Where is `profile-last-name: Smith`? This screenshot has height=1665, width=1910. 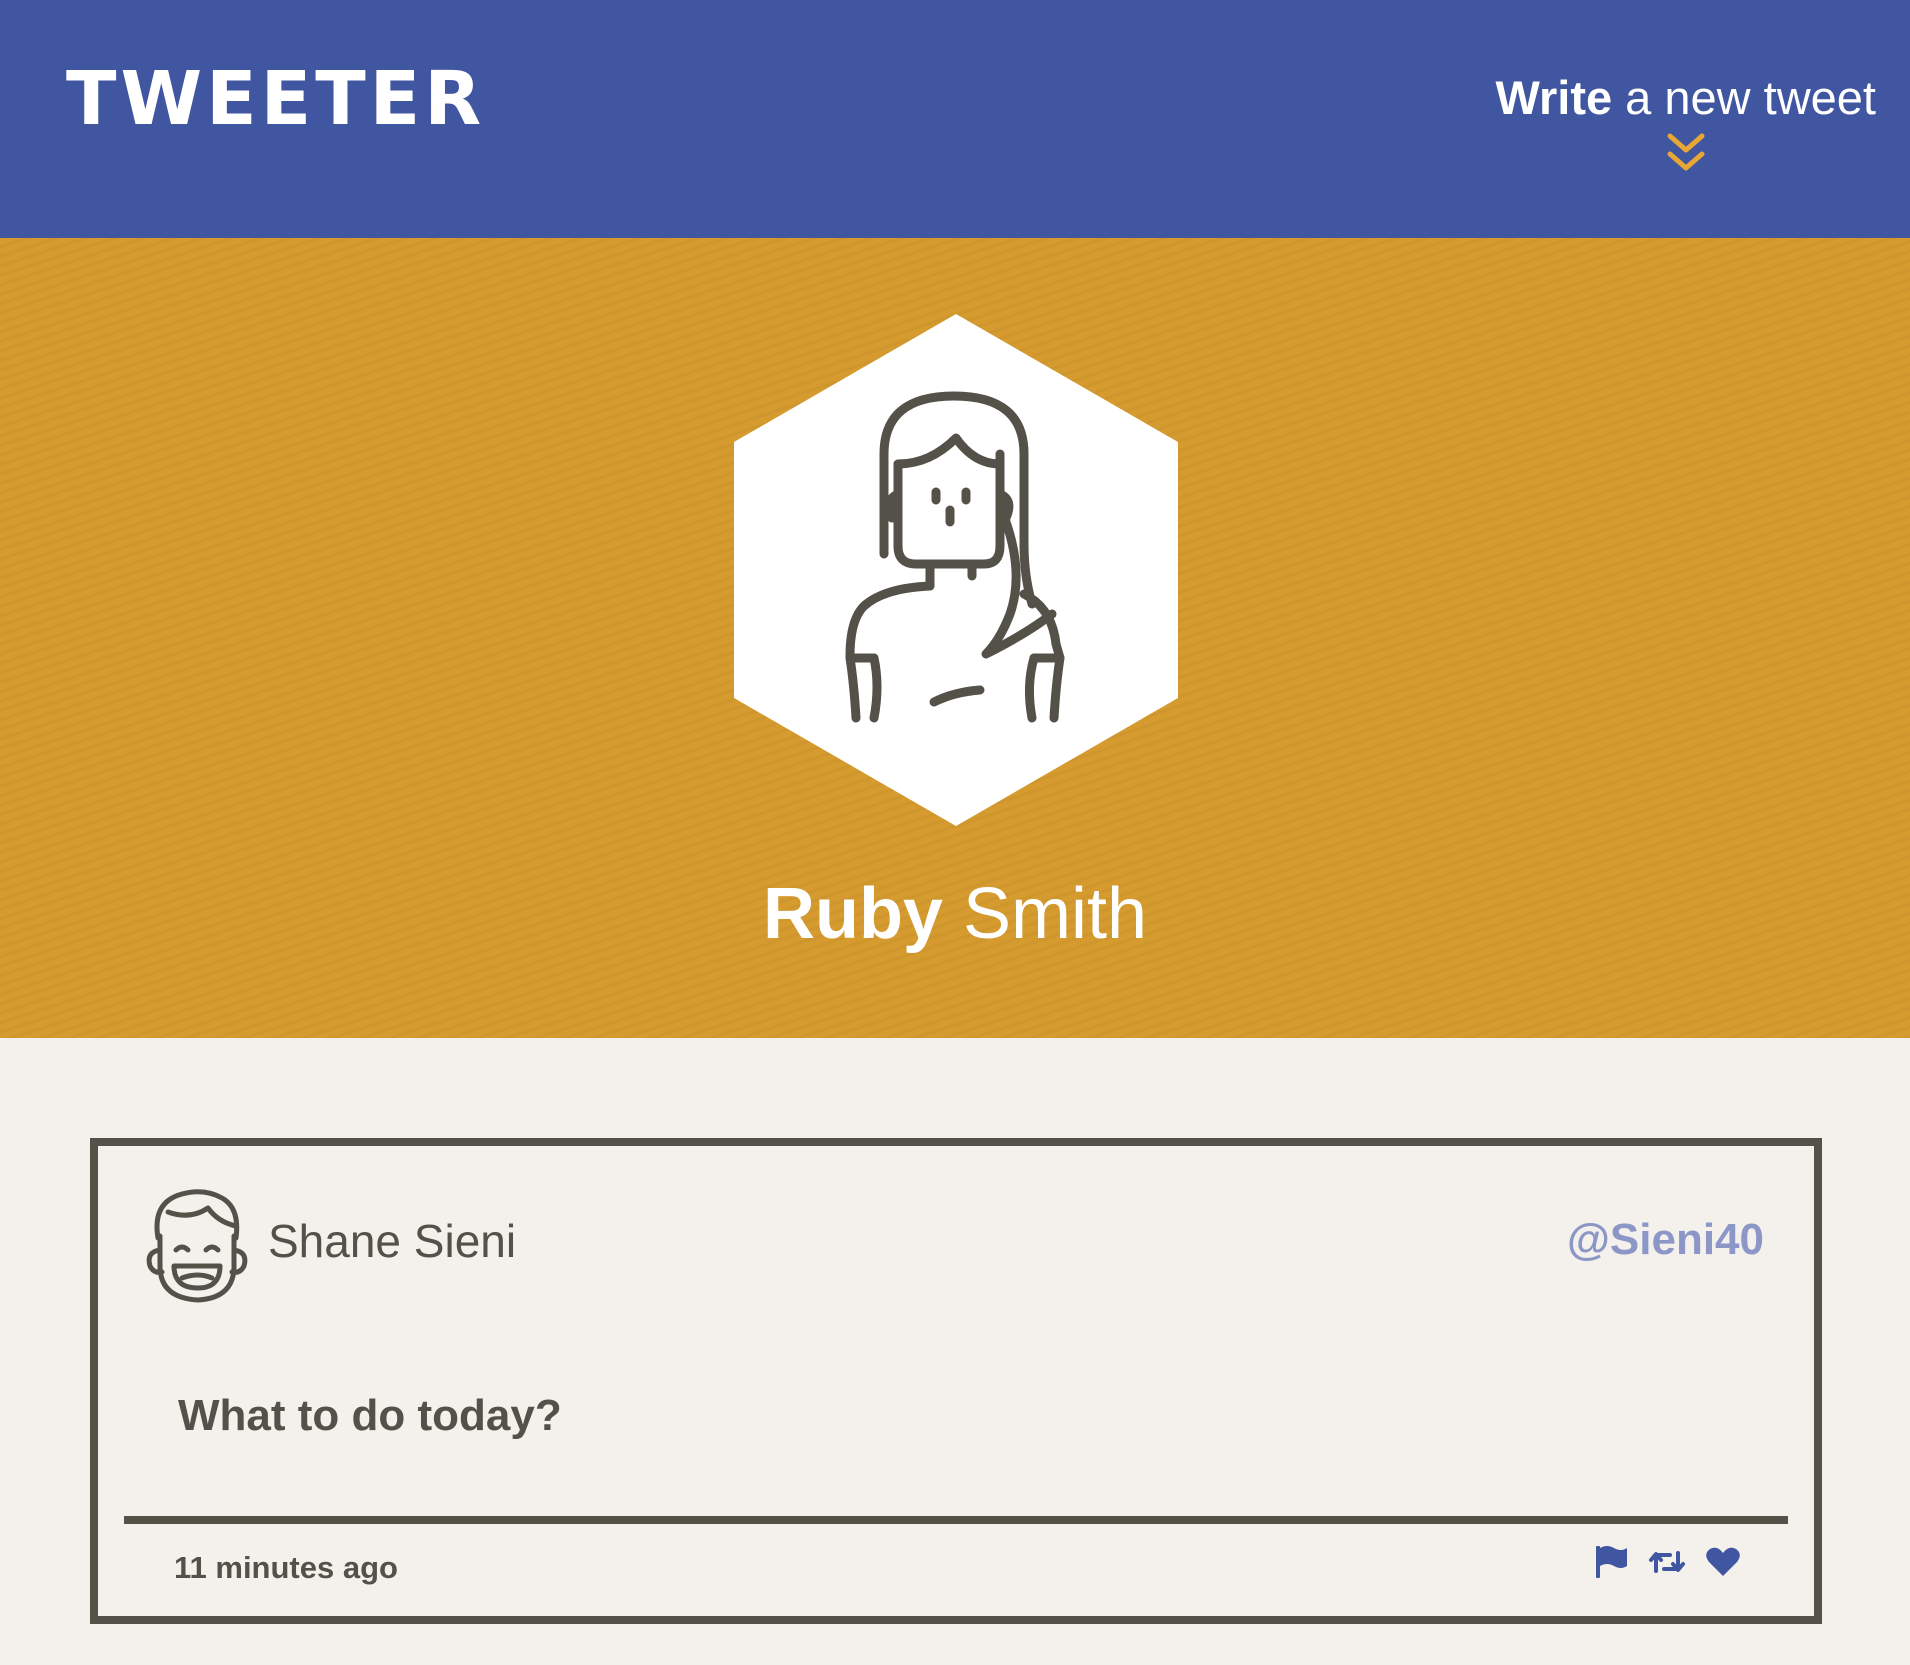
profile-last-name: Smith is located at coordinates (1055, 914).